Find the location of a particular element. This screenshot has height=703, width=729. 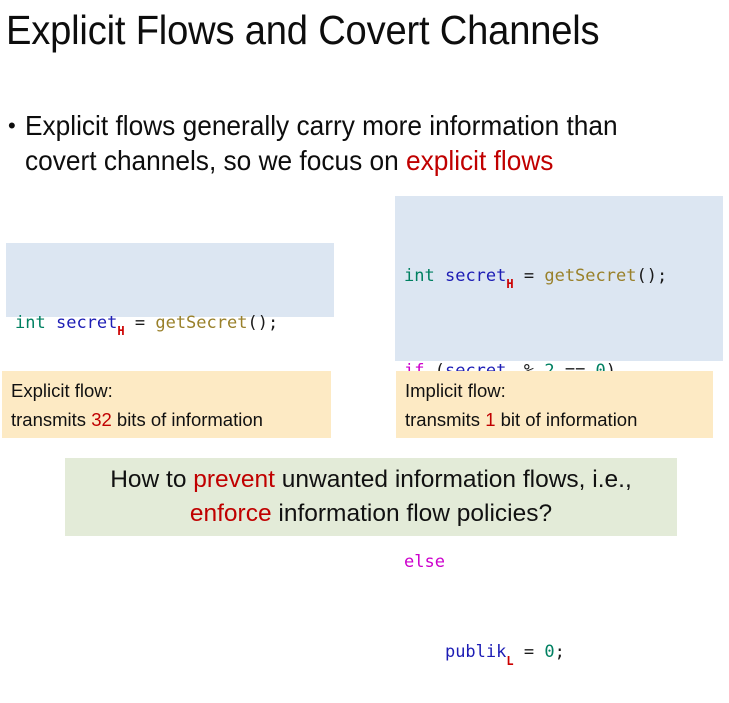

caption-line-1: Explicit flow: is located at coordinates (62, 390).